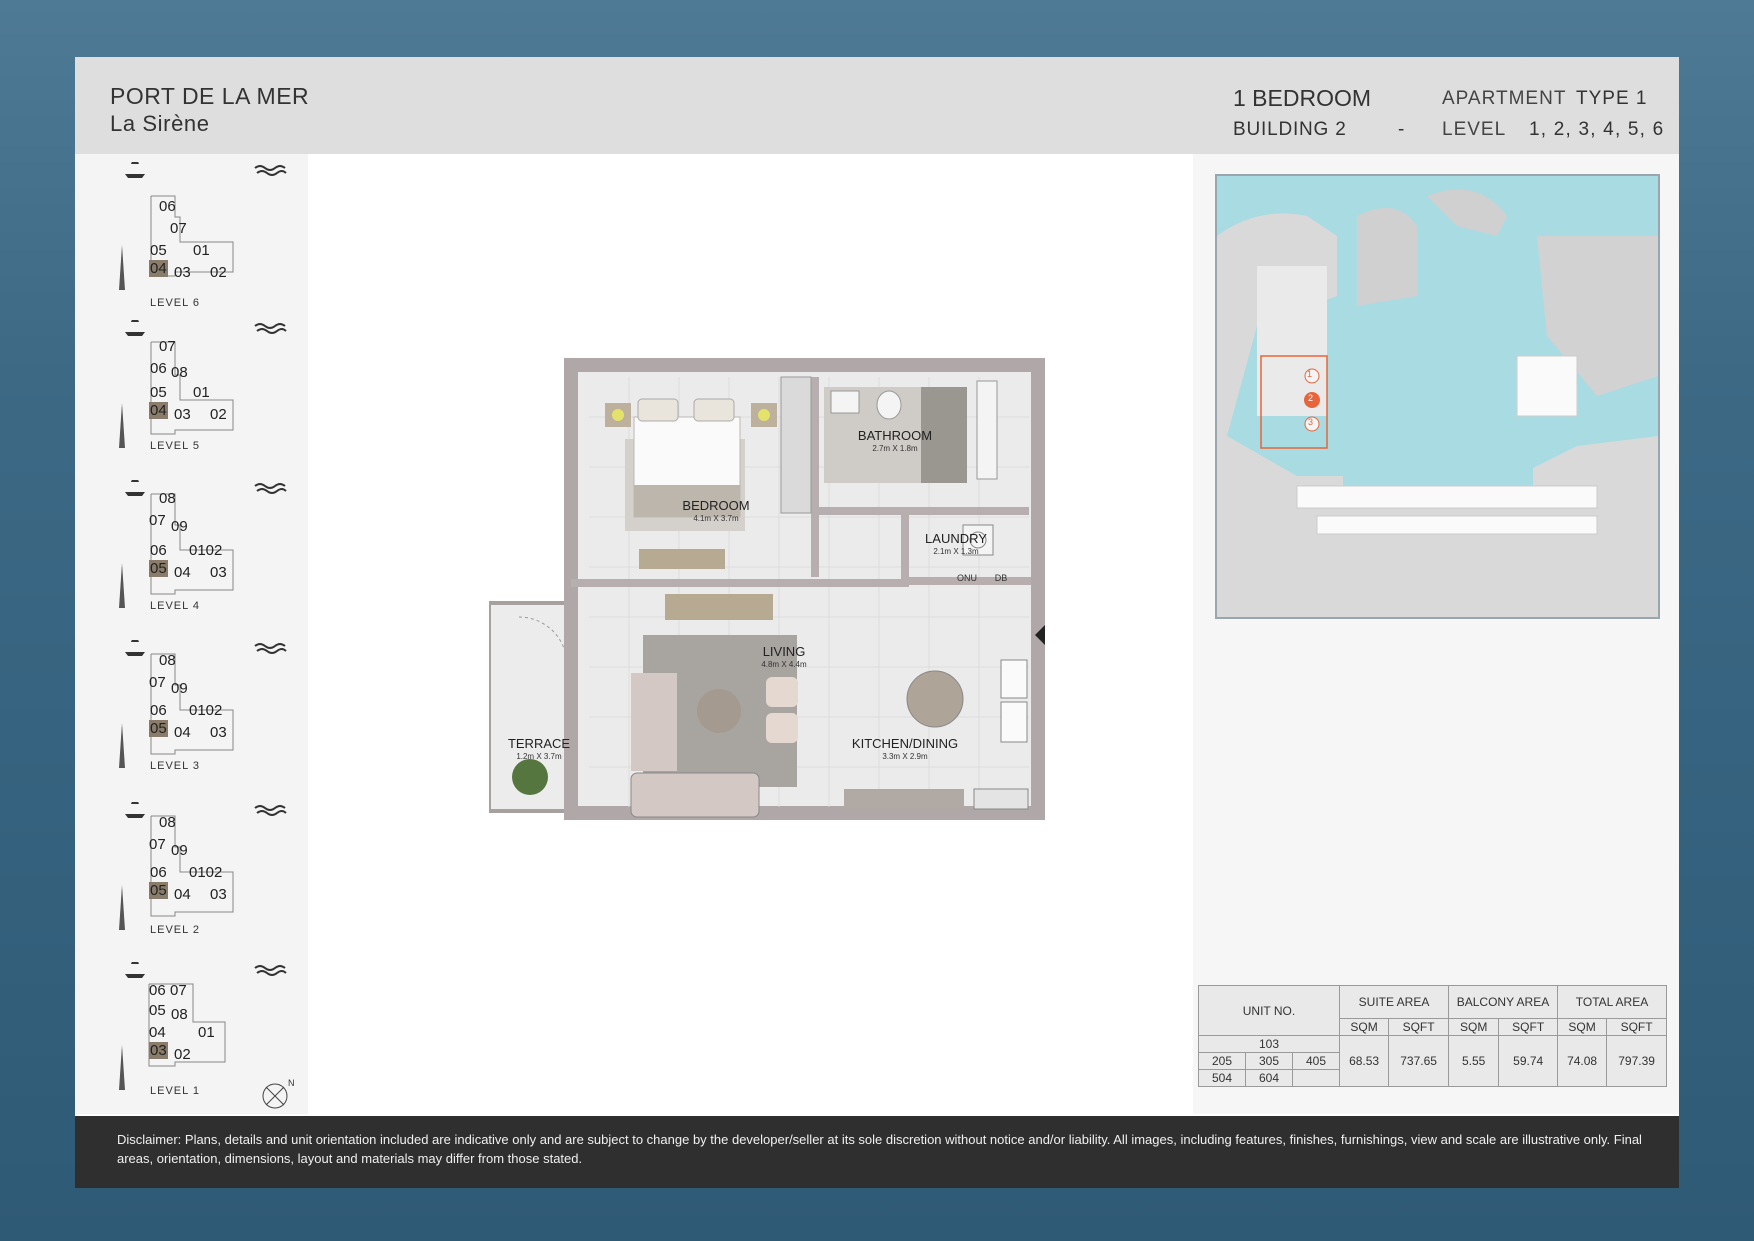 Image resolution: width=1754 pixels, height=1241 pixels. Describe the element at coordinates (203, 226) in the screenshot. I see `level-6-diagram` at that location.